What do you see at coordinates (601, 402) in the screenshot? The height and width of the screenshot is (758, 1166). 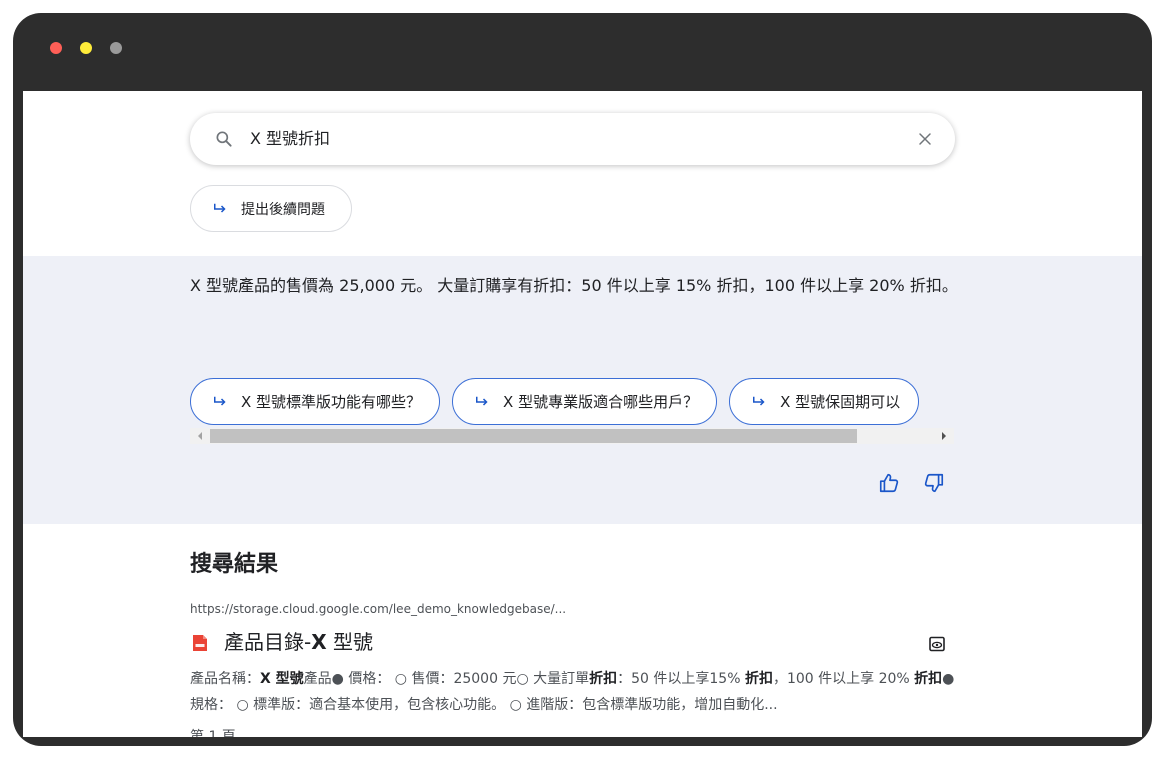 I see `suggestion-label: X 型號專業版適合哪些用戶？` at bounding box center [601, 402].